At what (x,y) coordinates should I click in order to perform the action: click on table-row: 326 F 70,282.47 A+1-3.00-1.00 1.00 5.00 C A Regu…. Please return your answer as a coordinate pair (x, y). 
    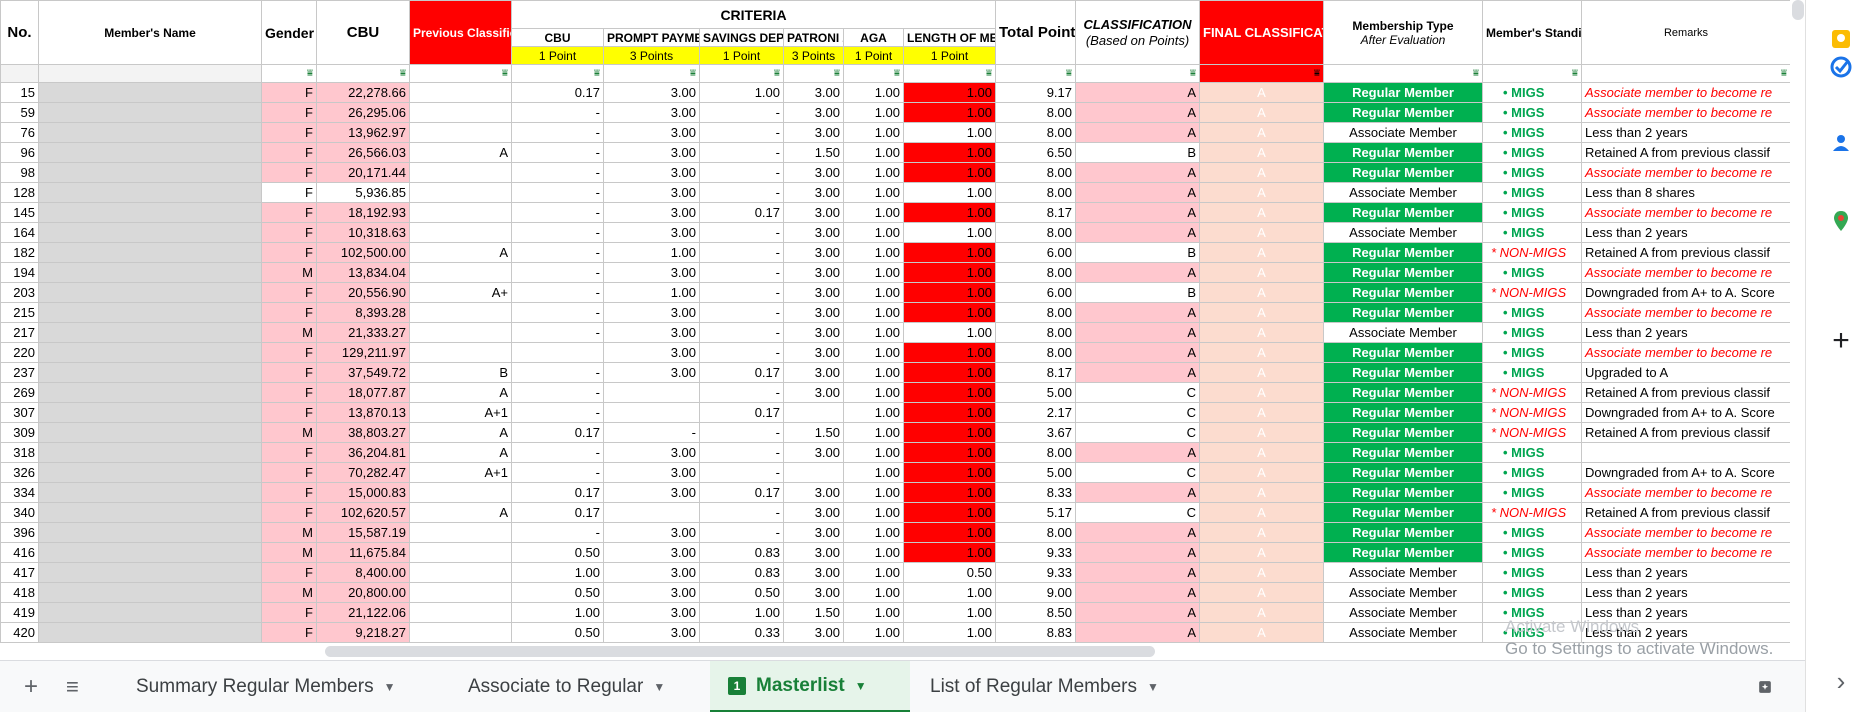
    Looking at the image, I should click on (895, 472).